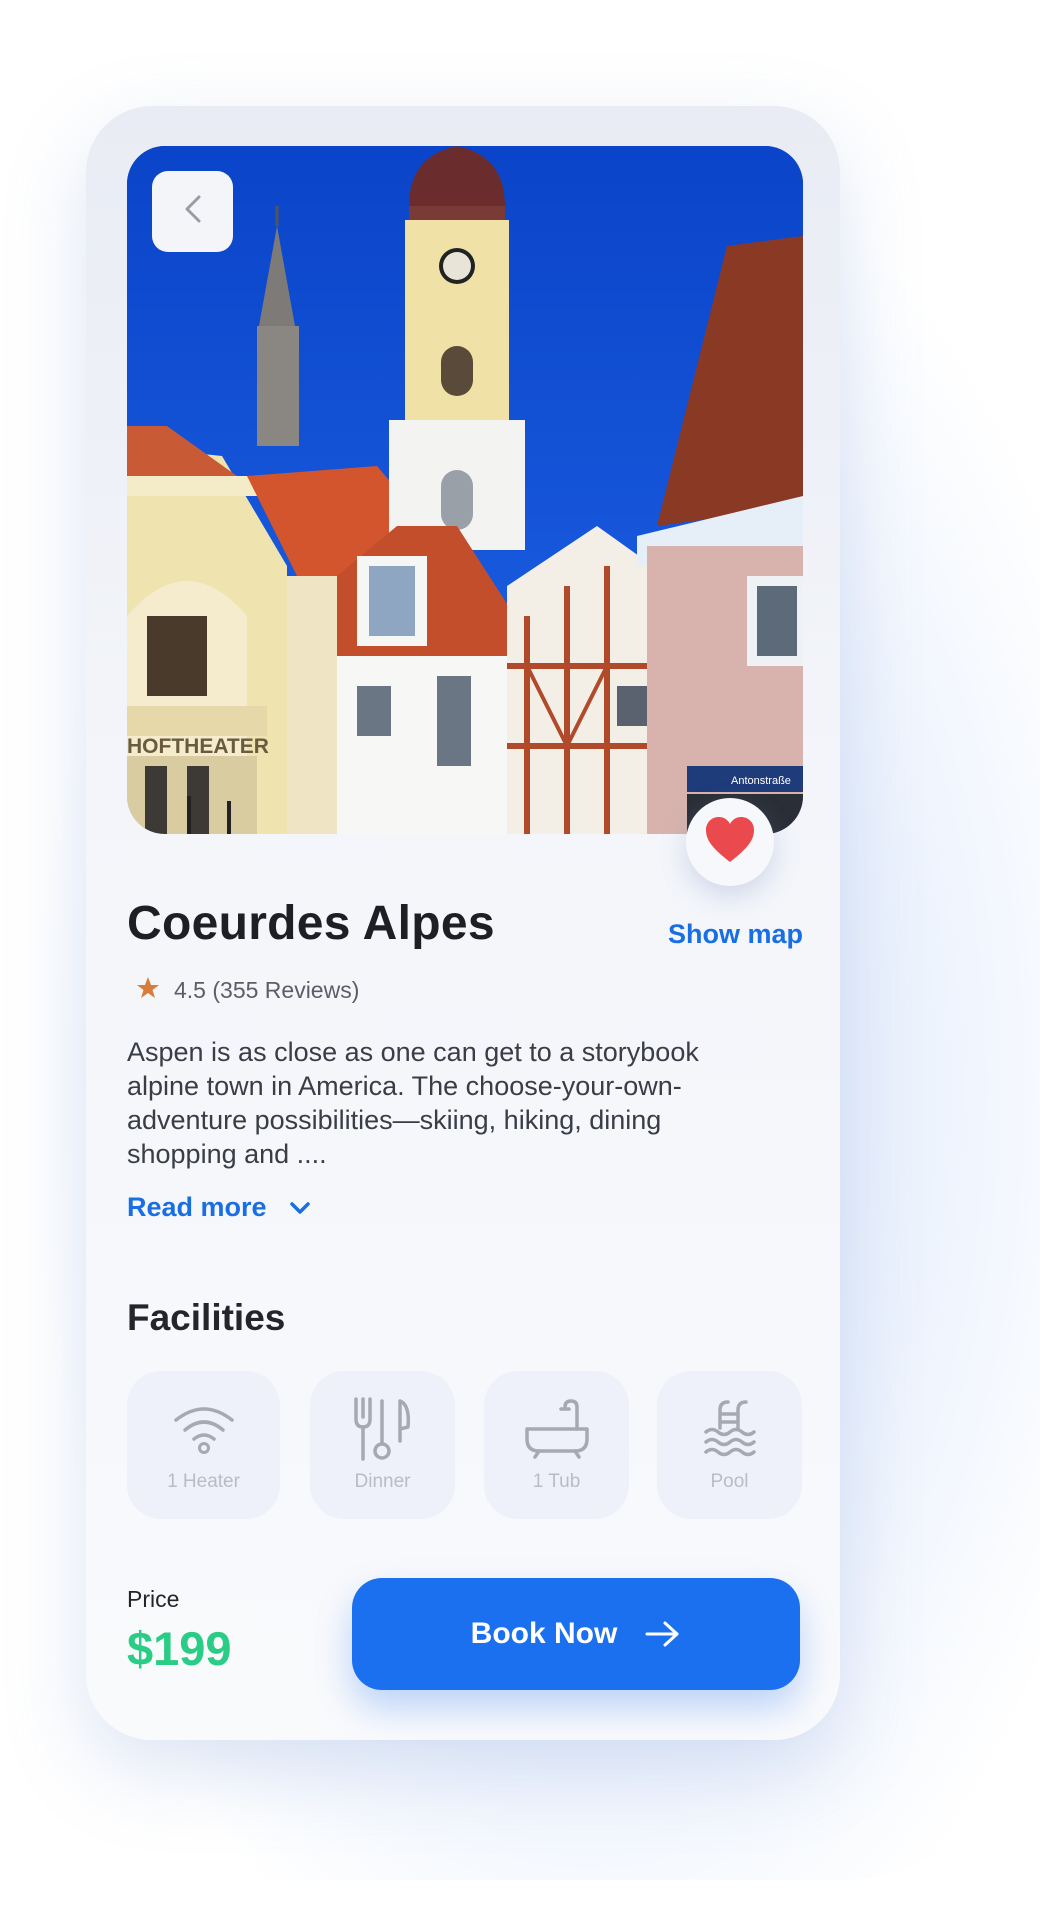 The height and width of the screenshot is (1932, 1058). What do you see at coordinates (197, 1207) in the screenshot?
I see `read-more-label: Read more` at bounding box center [197, 1207].